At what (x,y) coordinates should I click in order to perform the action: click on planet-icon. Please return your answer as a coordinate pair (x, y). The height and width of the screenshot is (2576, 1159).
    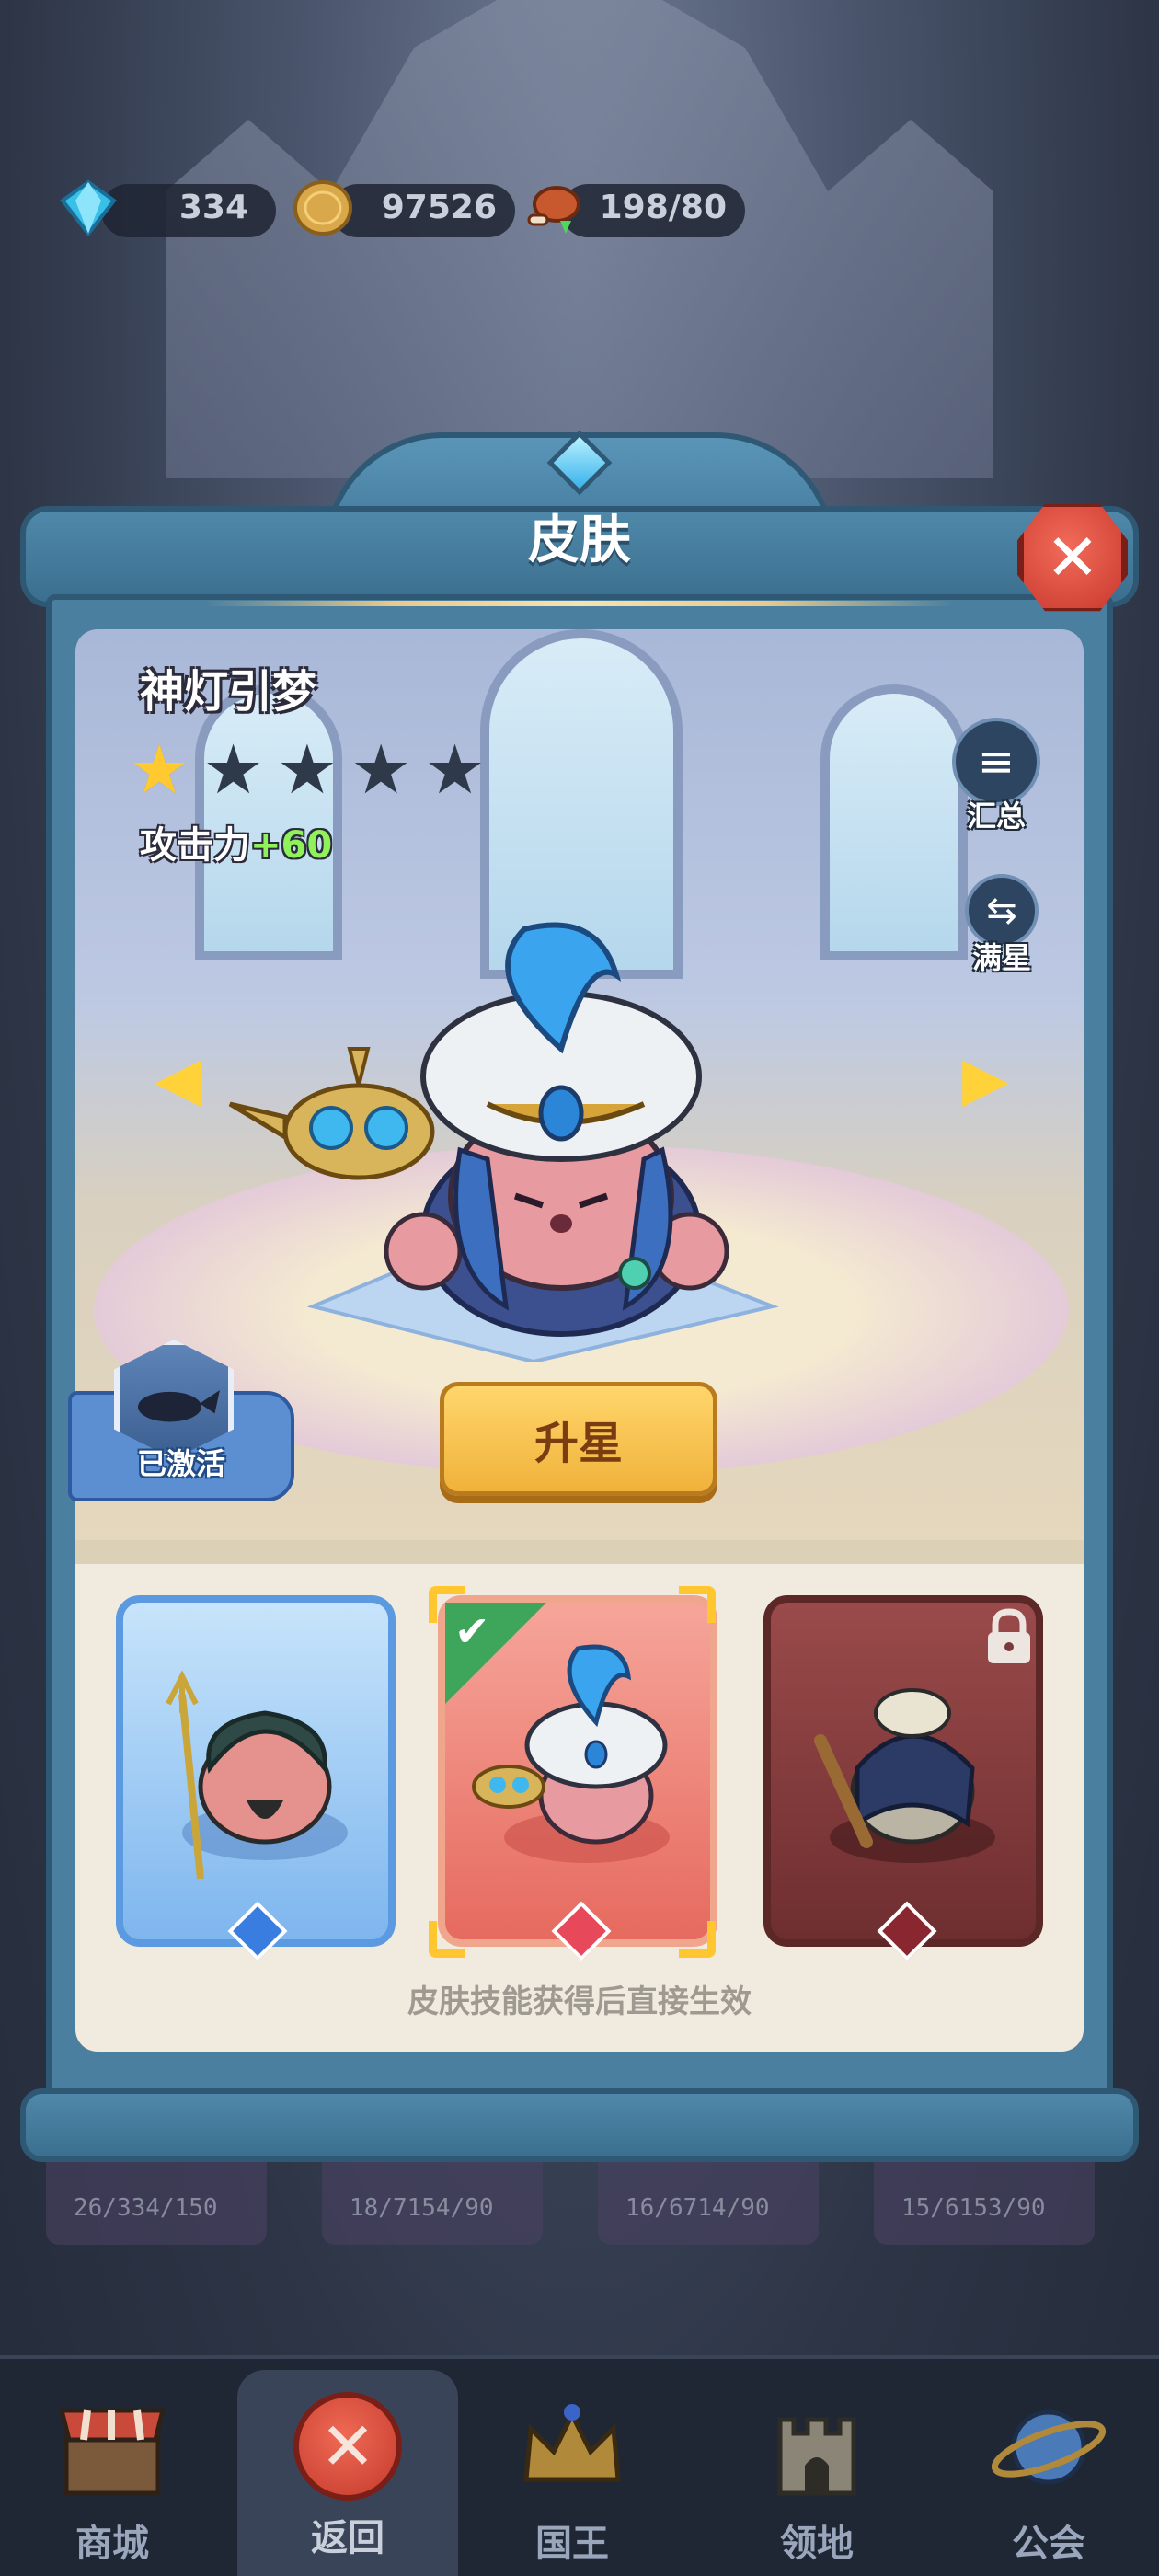
    Looking at the image, I should click on (1049, 2447).